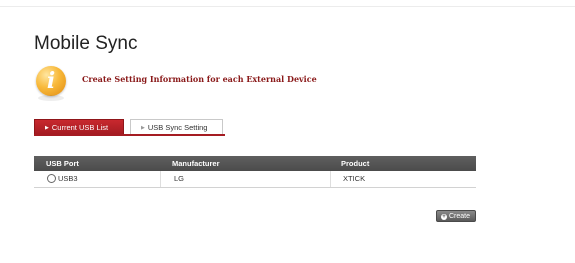 The width and height of the screenshot is (575, 263). What do you see at coordinates (86, 43) in the screenshot?
I see `page-title: Mobile Sync` at bounding box center [86, 43].